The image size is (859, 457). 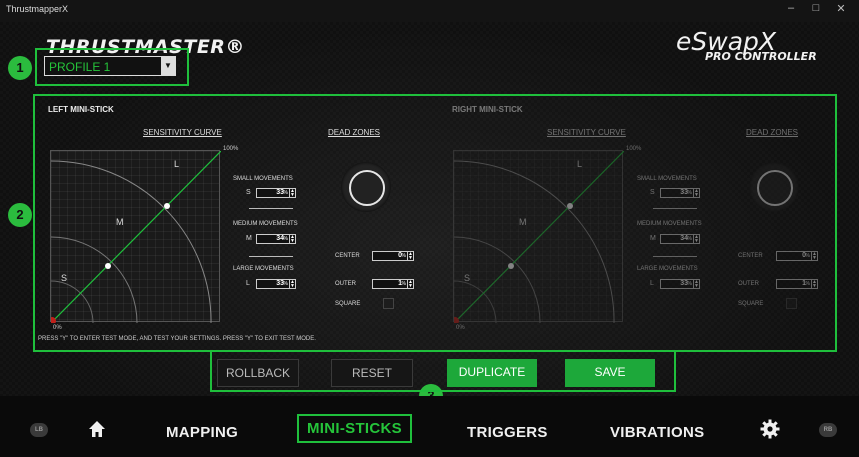 I want to click on profile-value: PROFILE 1, so click(x=80, y=67).